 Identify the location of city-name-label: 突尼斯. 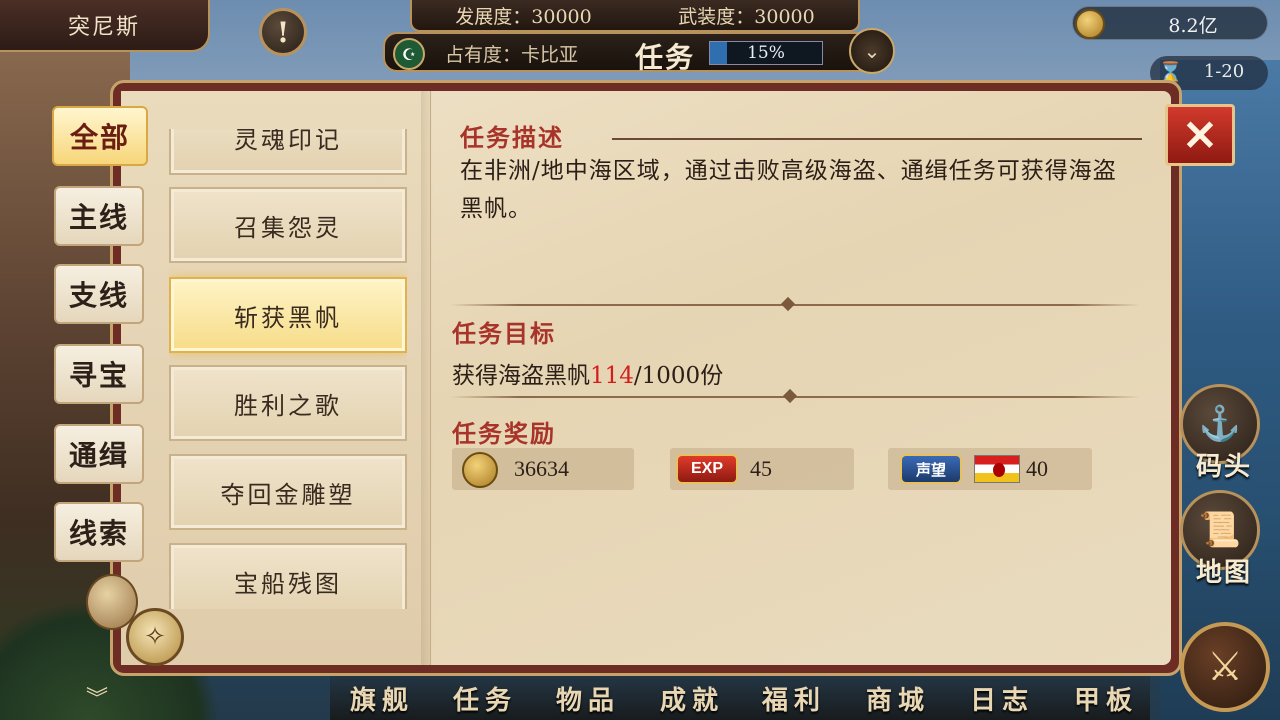
(103, 27).